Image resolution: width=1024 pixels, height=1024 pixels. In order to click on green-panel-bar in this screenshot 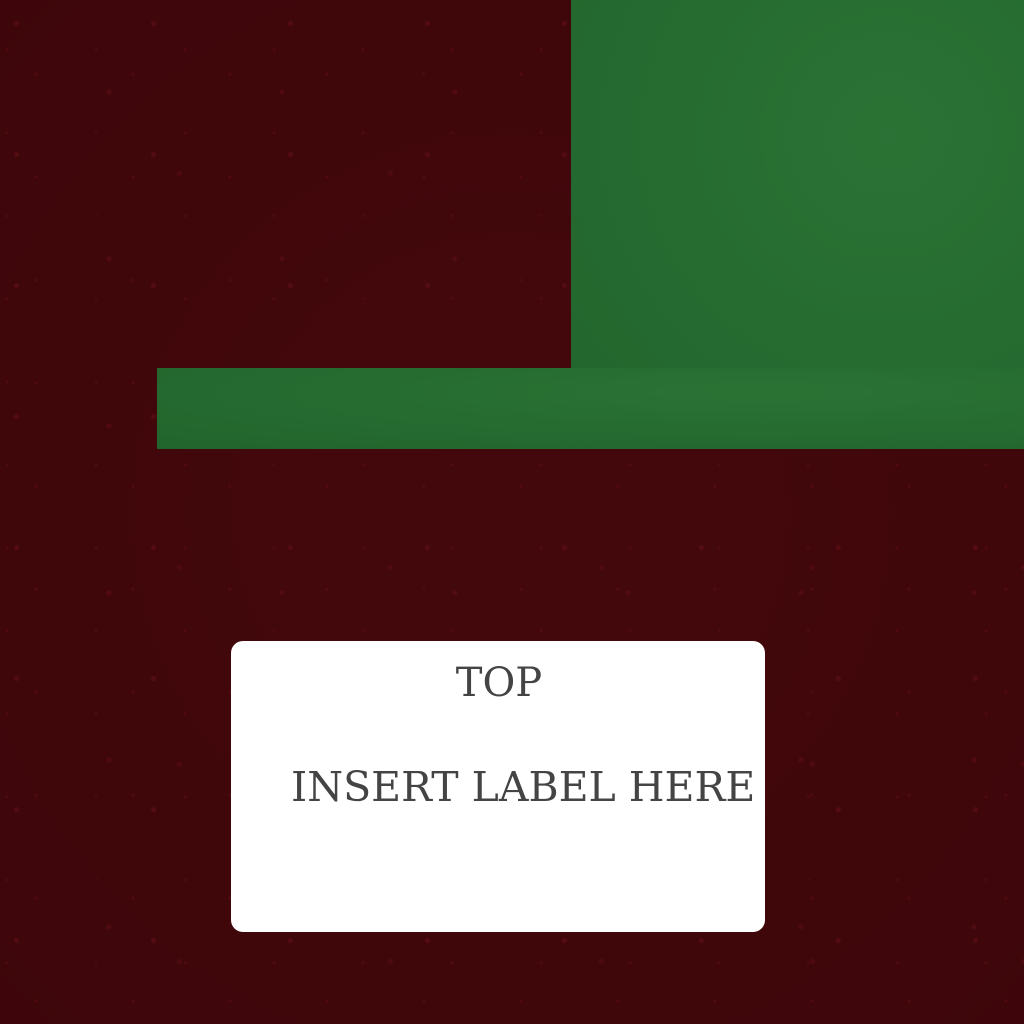, I will do `click(590, 408)`.